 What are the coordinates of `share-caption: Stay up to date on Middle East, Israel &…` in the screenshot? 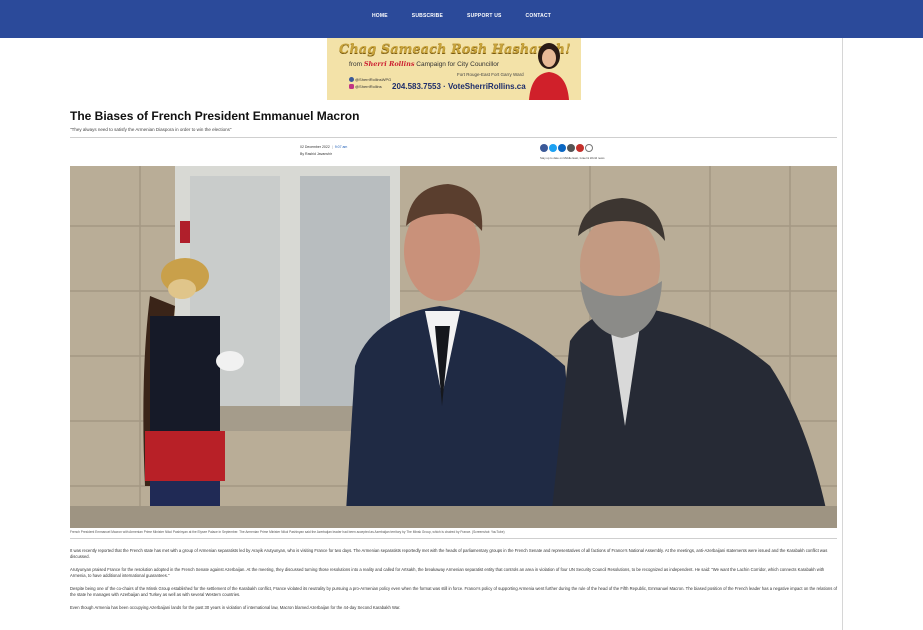 It's located at (572, 158).